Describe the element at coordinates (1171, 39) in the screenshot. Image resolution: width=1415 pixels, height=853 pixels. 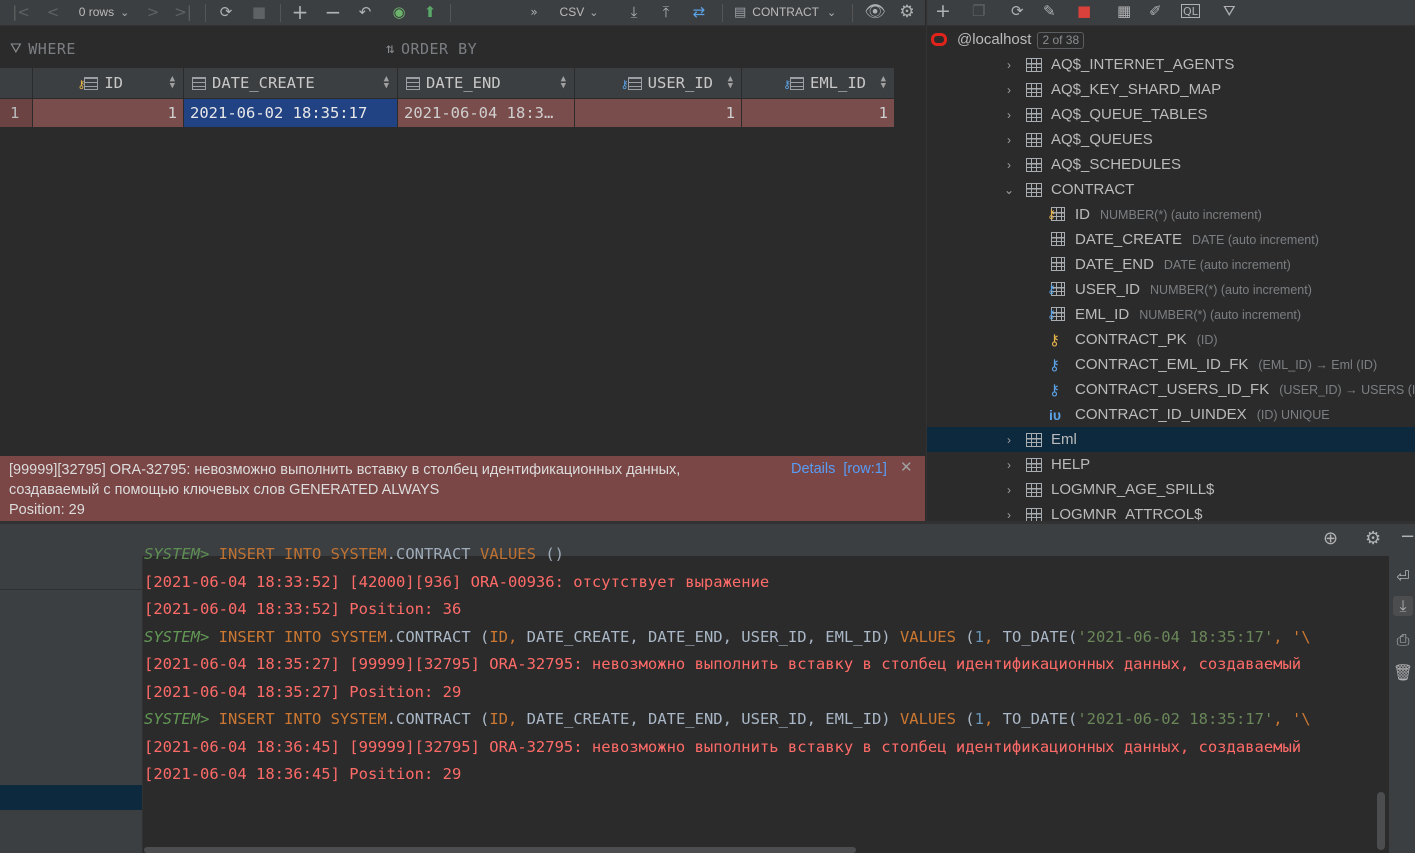
I see `connection-node: @localhost 2 of 38` at that location.